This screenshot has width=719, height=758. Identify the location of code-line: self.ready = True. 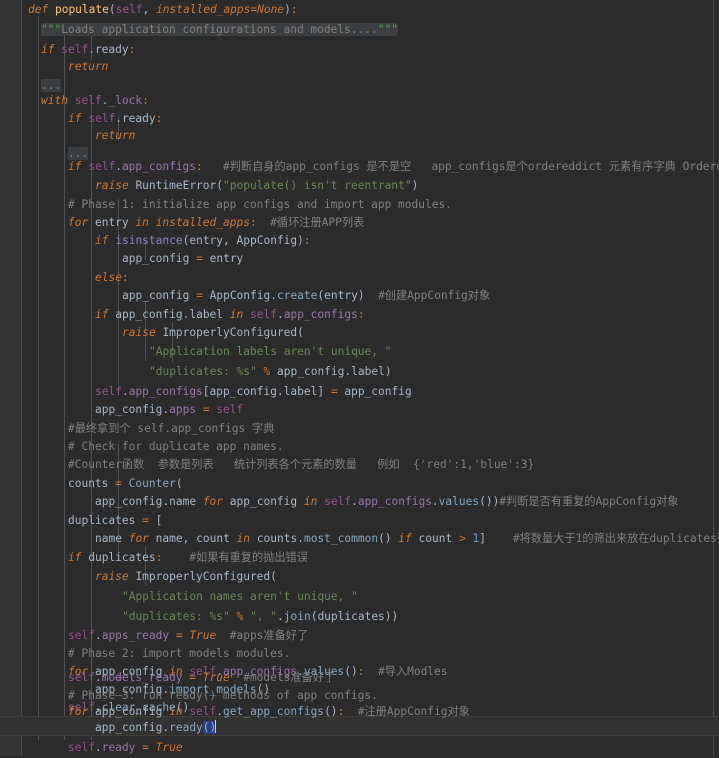
(125, 748).